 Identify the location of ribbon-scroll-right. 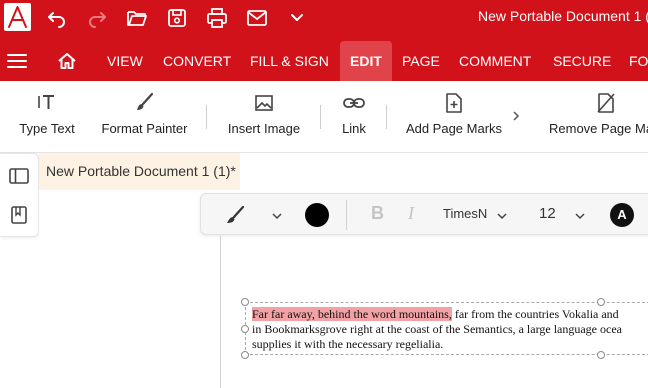
(516, 117).